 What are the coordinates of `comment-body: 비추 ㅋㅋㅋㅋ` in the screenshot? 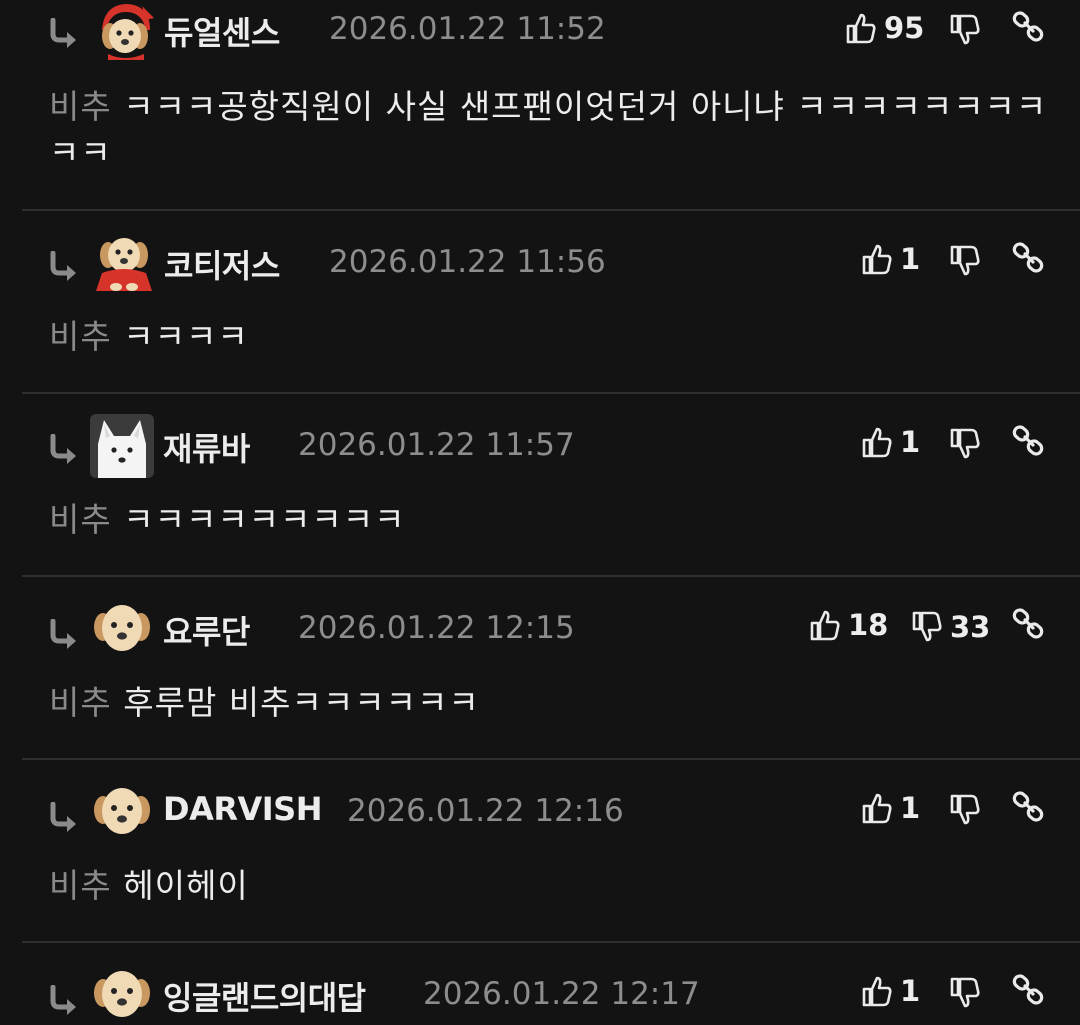 It's located at (554, 337).